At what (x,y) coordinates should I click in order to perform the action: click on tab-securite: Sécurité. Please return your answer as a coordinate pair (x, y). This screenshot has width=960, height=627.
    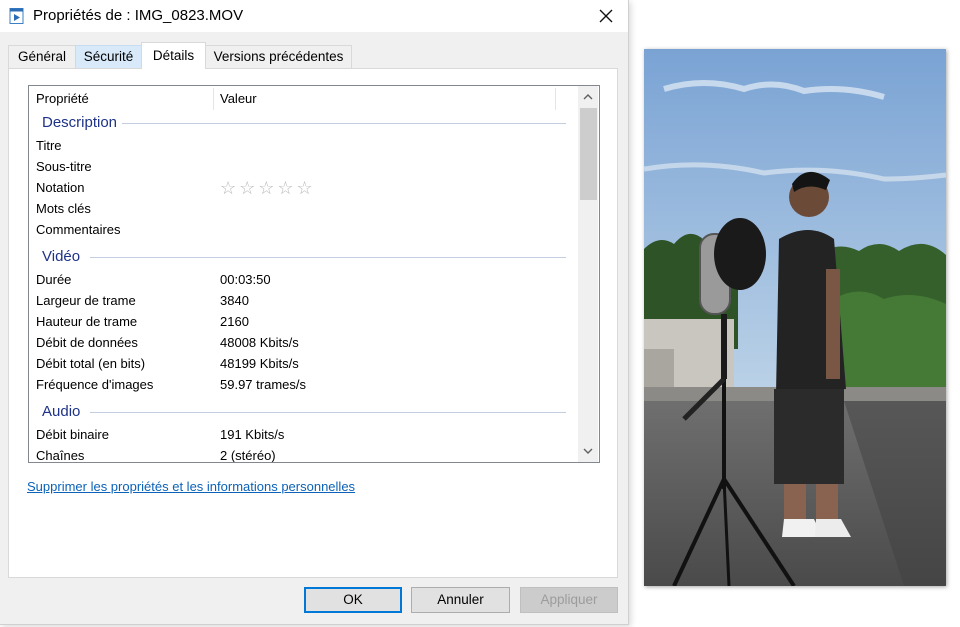
    Looking at the image, I should click on (108, 56).